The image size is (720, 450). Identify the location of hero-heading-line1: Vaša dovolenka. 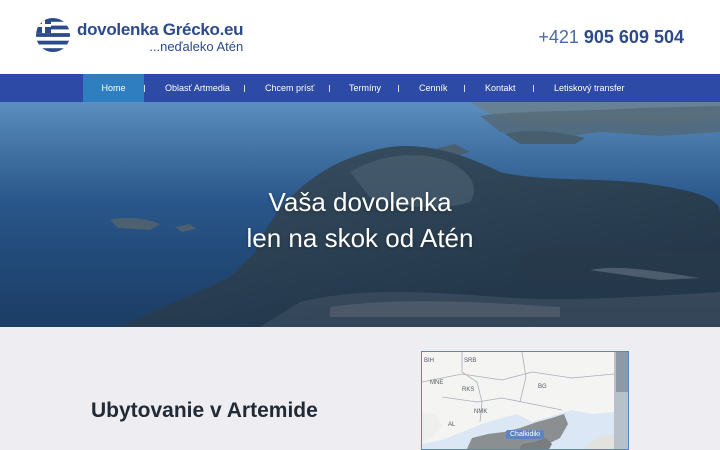
(360, 202).